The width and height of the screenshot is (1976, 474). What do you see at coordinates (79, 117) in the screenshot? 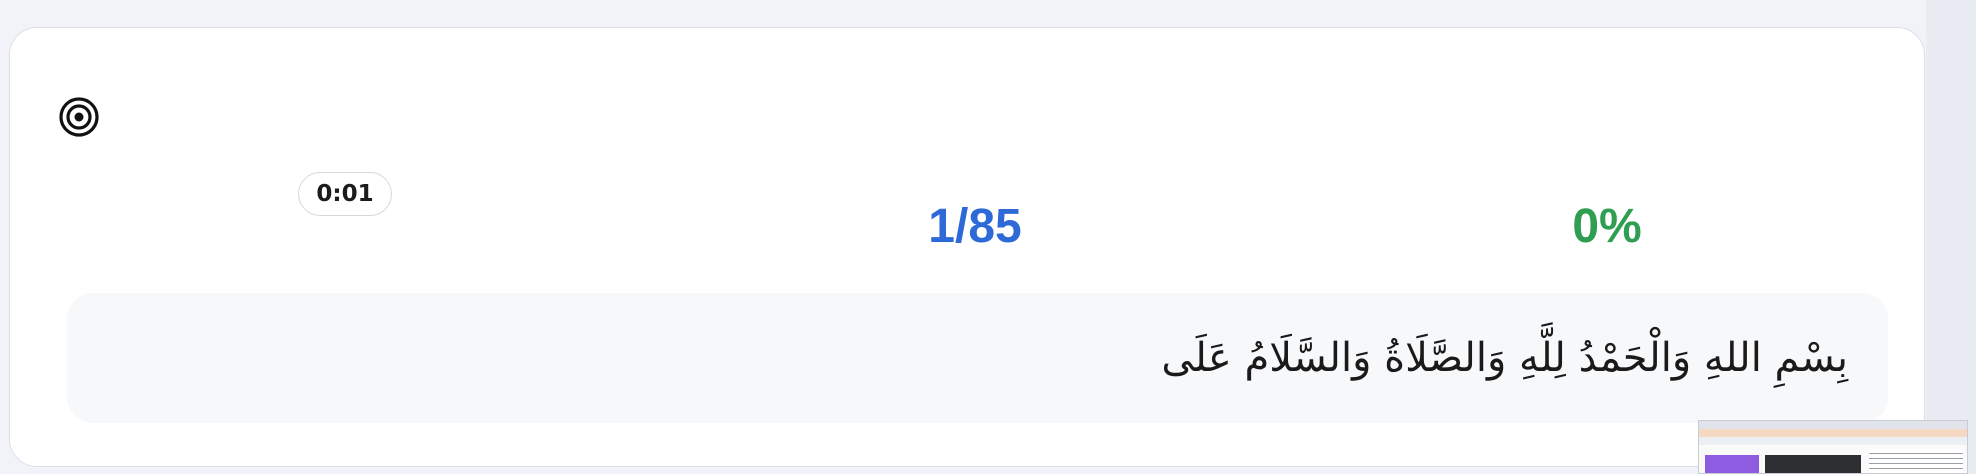
I see `target-icon` at bounding box center [79, 117].